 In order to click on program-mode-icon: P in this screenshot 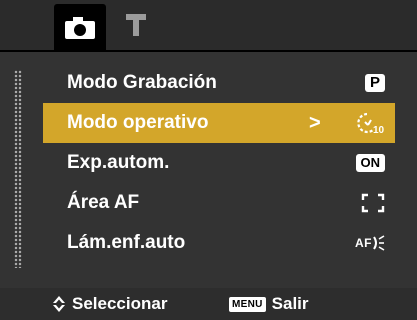, I will do `click(375, 83)`.